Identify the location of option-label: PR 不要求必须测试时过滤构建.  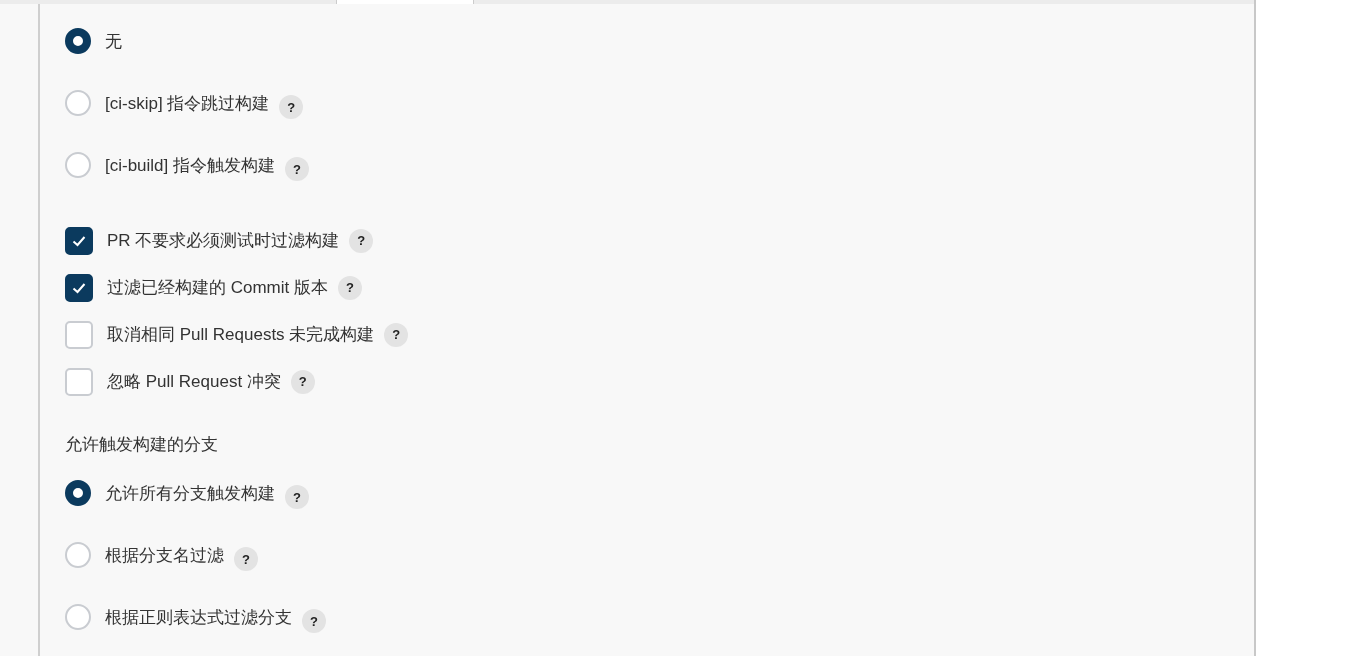
(223, 241).